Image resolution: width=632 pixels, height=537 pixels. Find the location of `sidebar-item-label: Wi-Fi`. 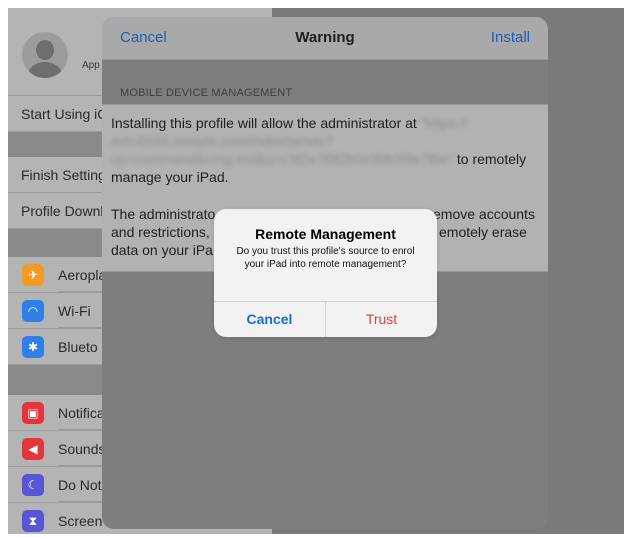

sidebar-item-label: Wi-Fi is located at coordinates (74, 311).